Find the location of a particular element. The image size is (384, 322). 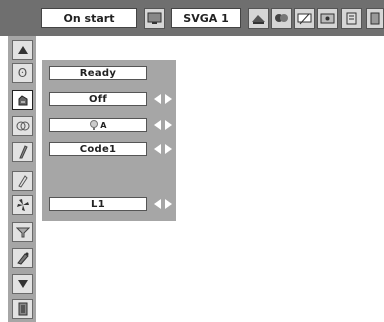

lens-option-field: A is located at coordinates (98, 125).